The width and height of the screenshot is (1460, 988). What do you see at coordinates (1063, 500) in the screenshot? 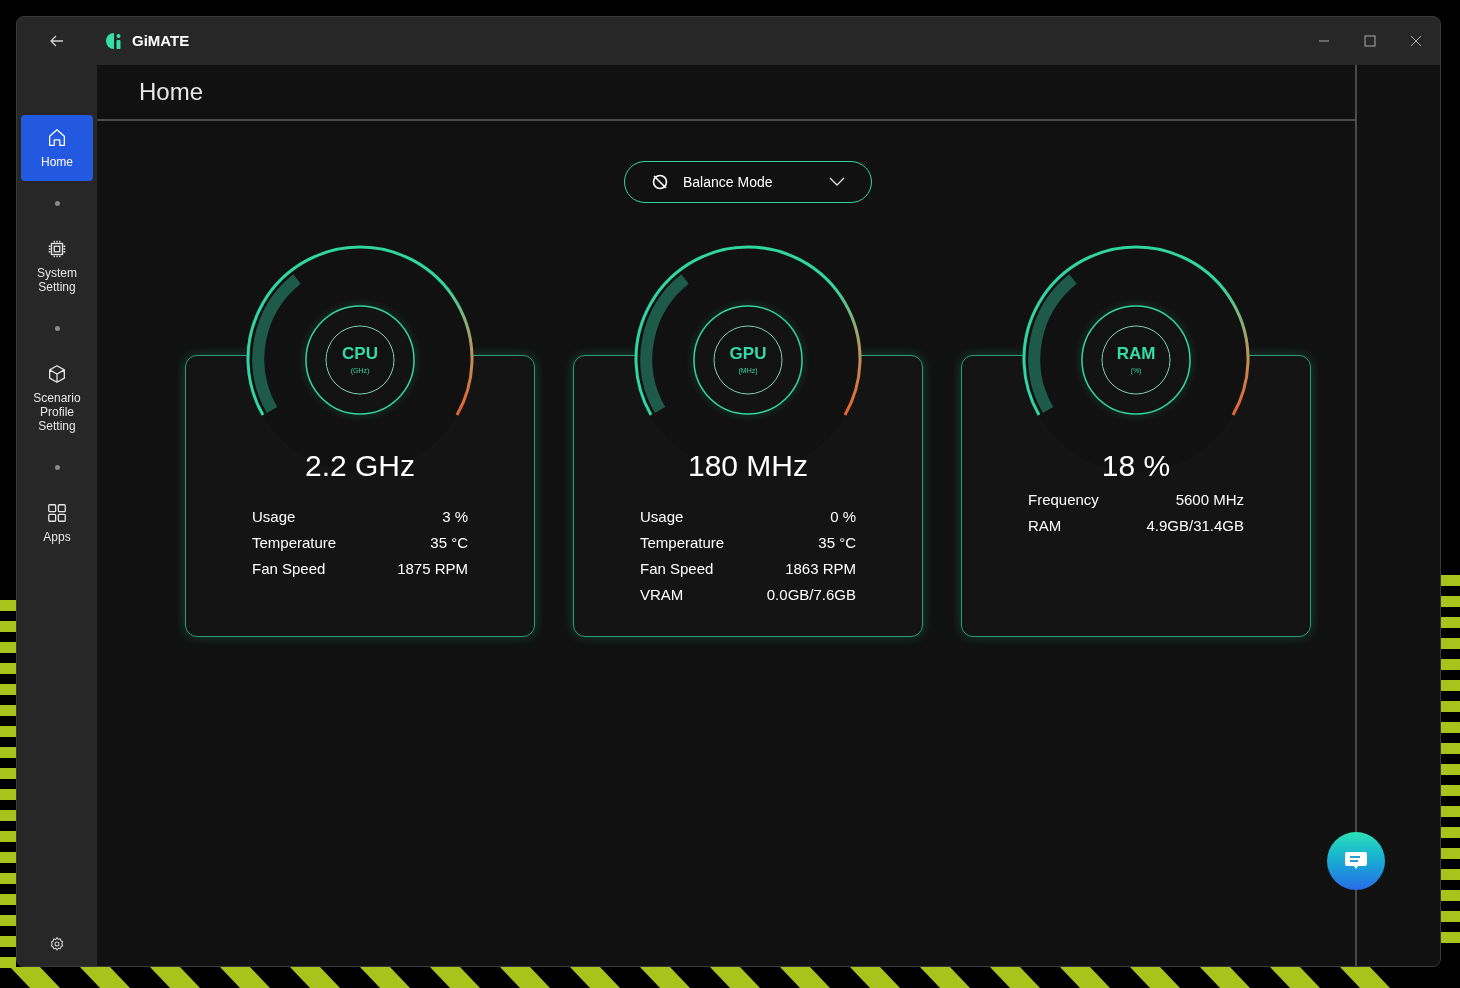
I see `stat-label: Frequency` at bounding box center [1063, 500].